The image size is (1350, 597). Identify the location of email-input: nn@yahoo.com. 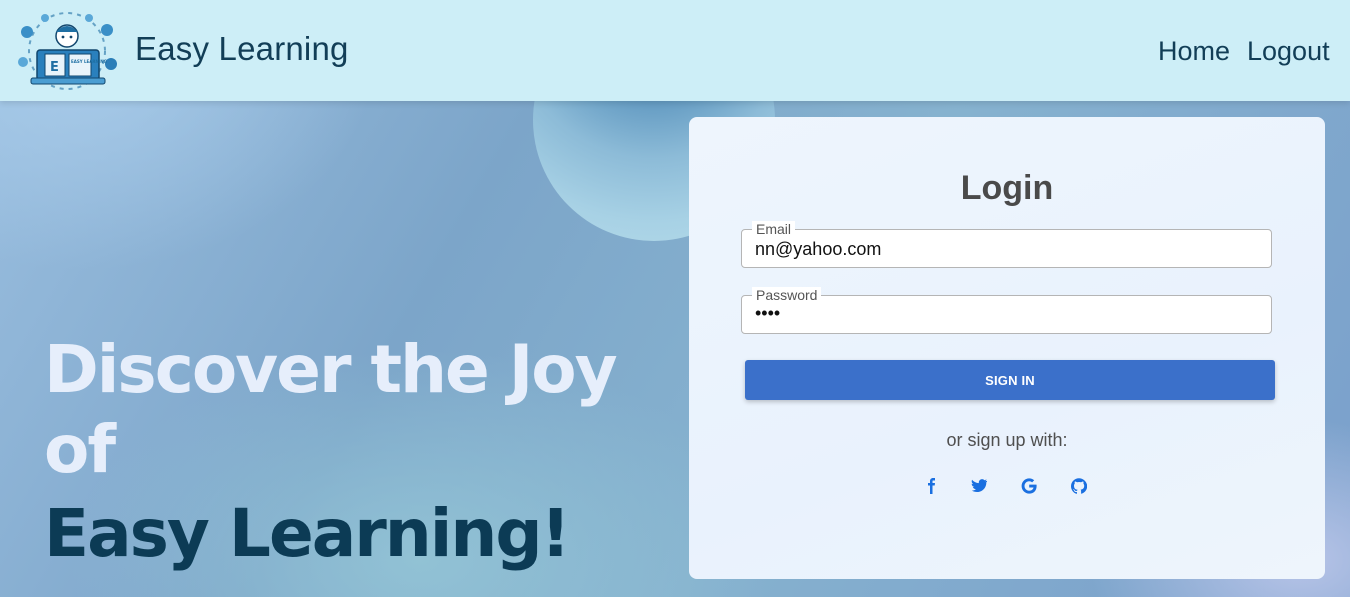
(1005, 249).